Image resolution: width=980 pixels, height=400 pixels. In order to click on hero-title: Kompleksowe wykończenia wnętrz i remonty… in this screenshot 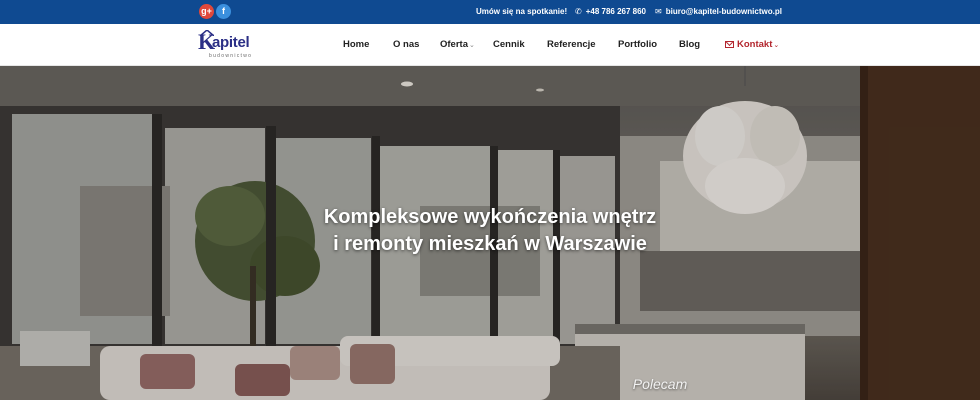, I will do `click(490, 231)`.